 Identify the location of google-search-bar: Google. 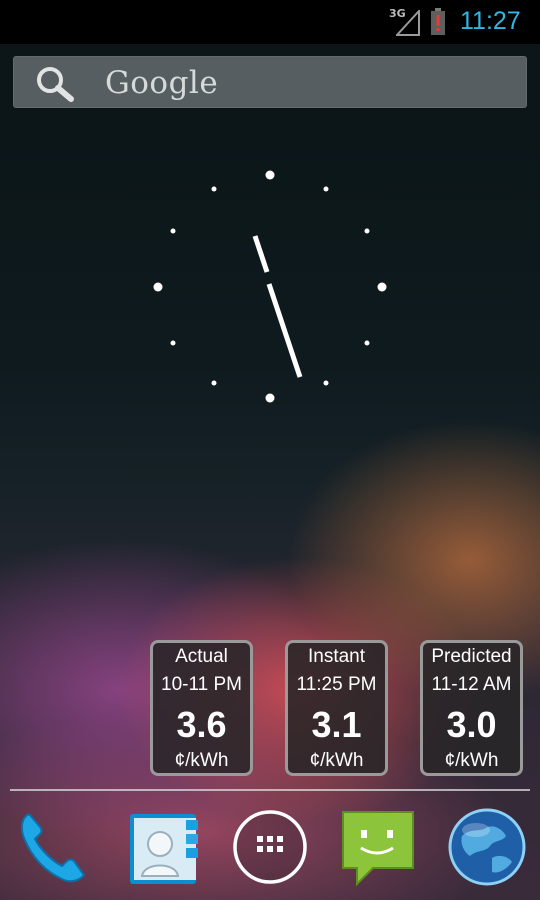
(270, 82).